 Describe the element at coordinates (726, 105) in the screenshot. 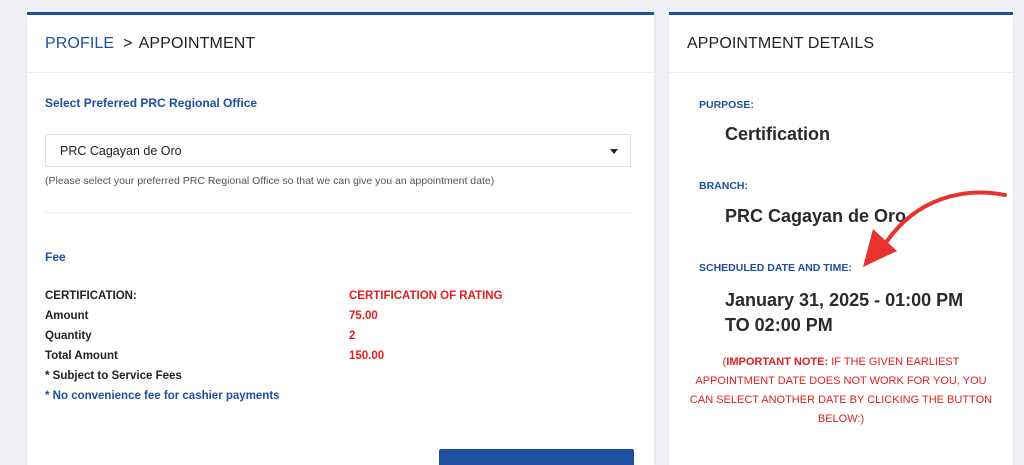

I see `purpose-label: PURPOSE:` at that location.